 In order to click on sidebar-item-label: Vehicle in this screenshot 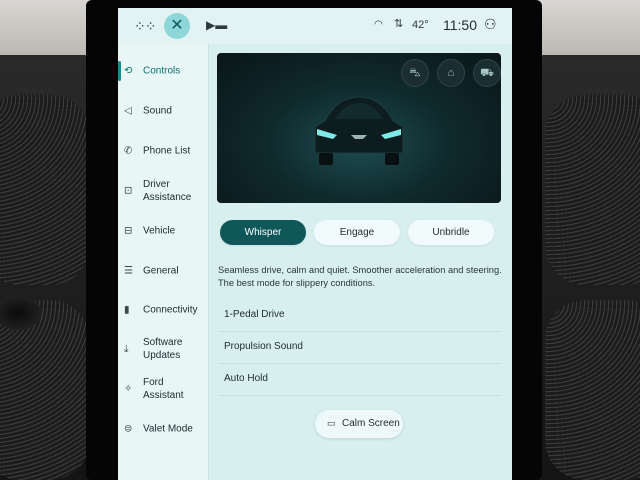, I will do `click(159, 231)`.